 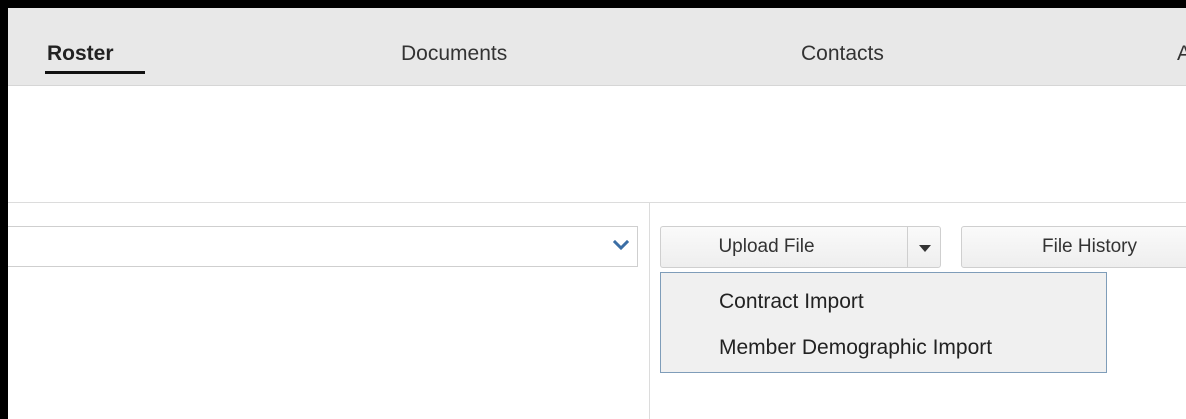 What do you see at coordinates (649, 310) in the screenshot?
I see `panel-divider` at bounding box center [649, 310].